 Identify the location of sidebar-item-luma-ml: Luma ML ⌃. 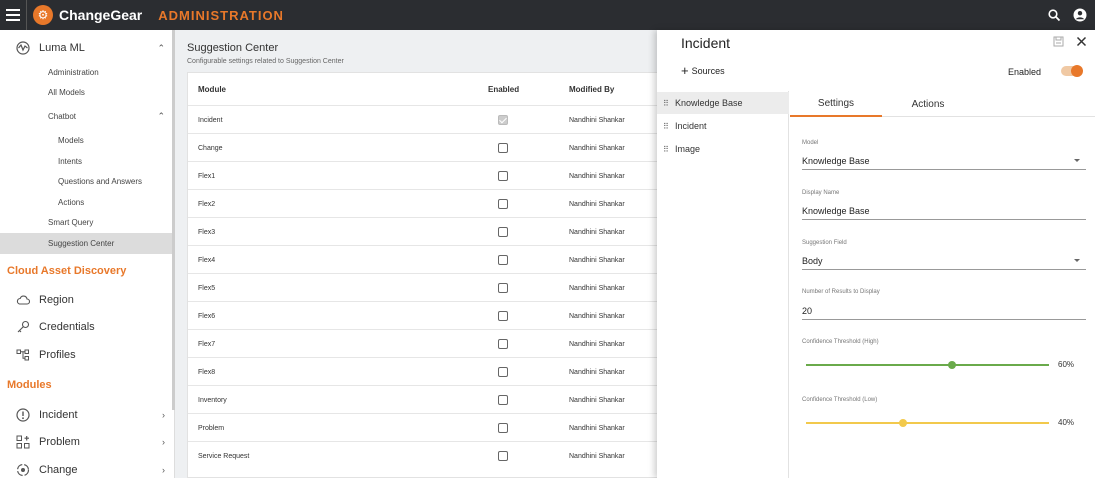
(86, 48).